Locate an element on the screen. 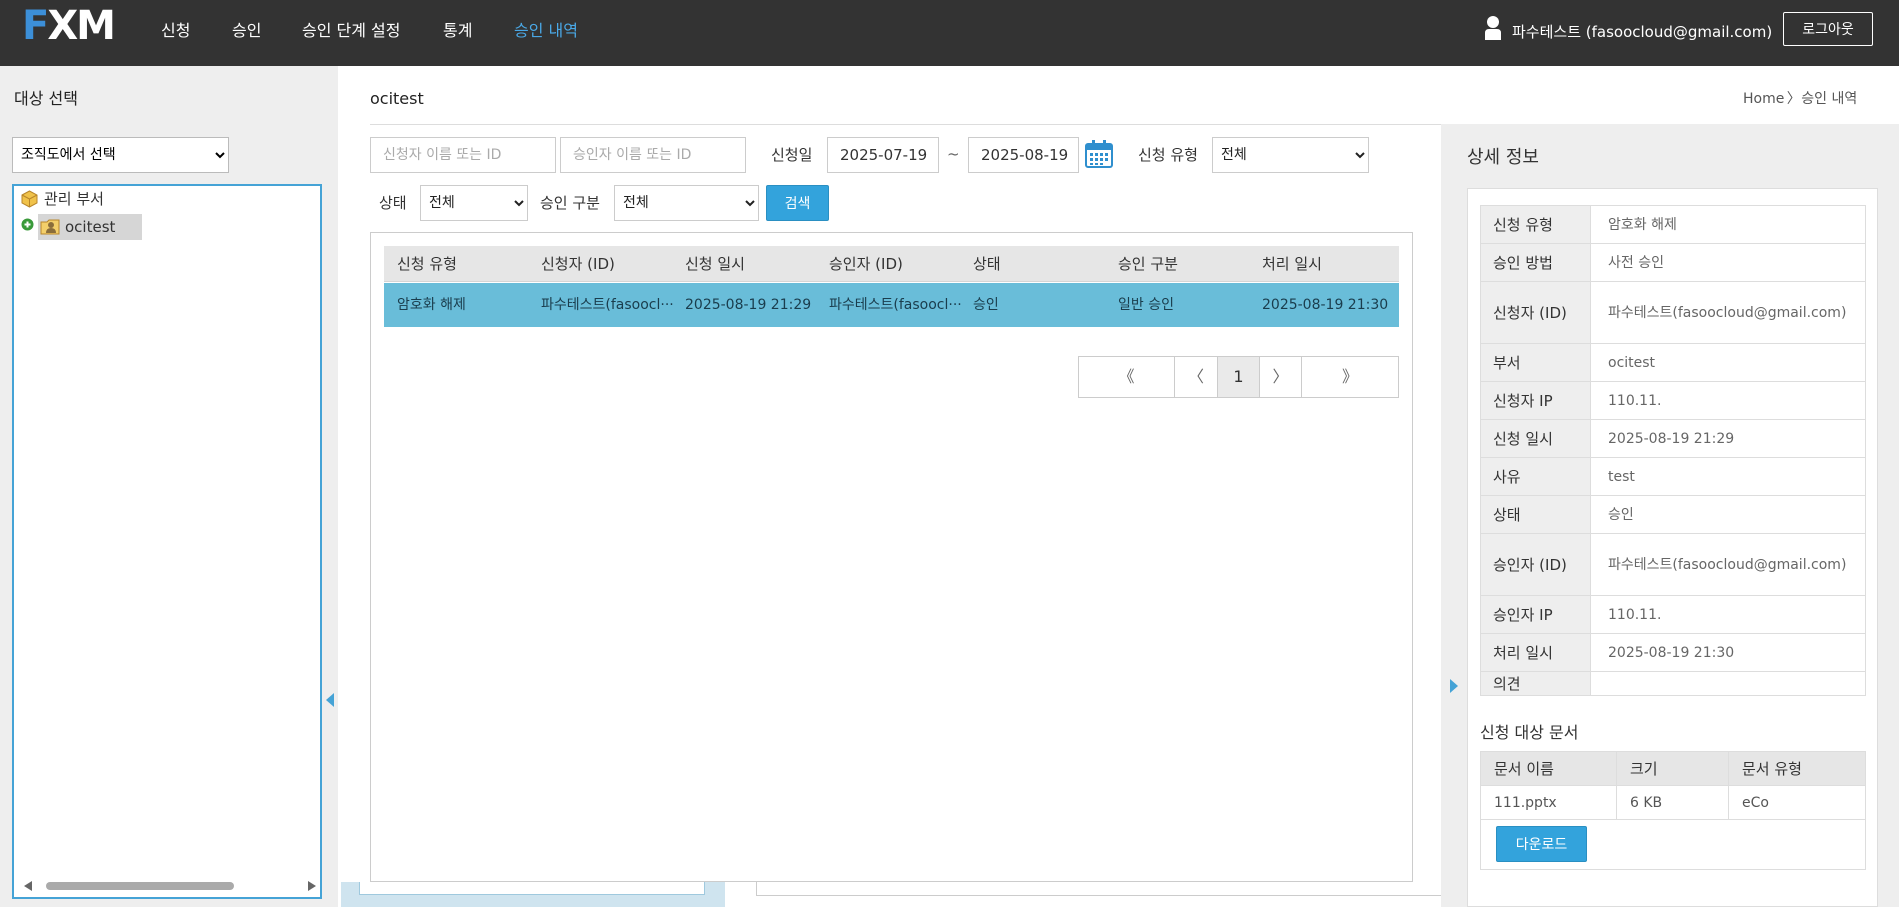  detail-key: 신청 유형 is located at coordinates (1535, 224).